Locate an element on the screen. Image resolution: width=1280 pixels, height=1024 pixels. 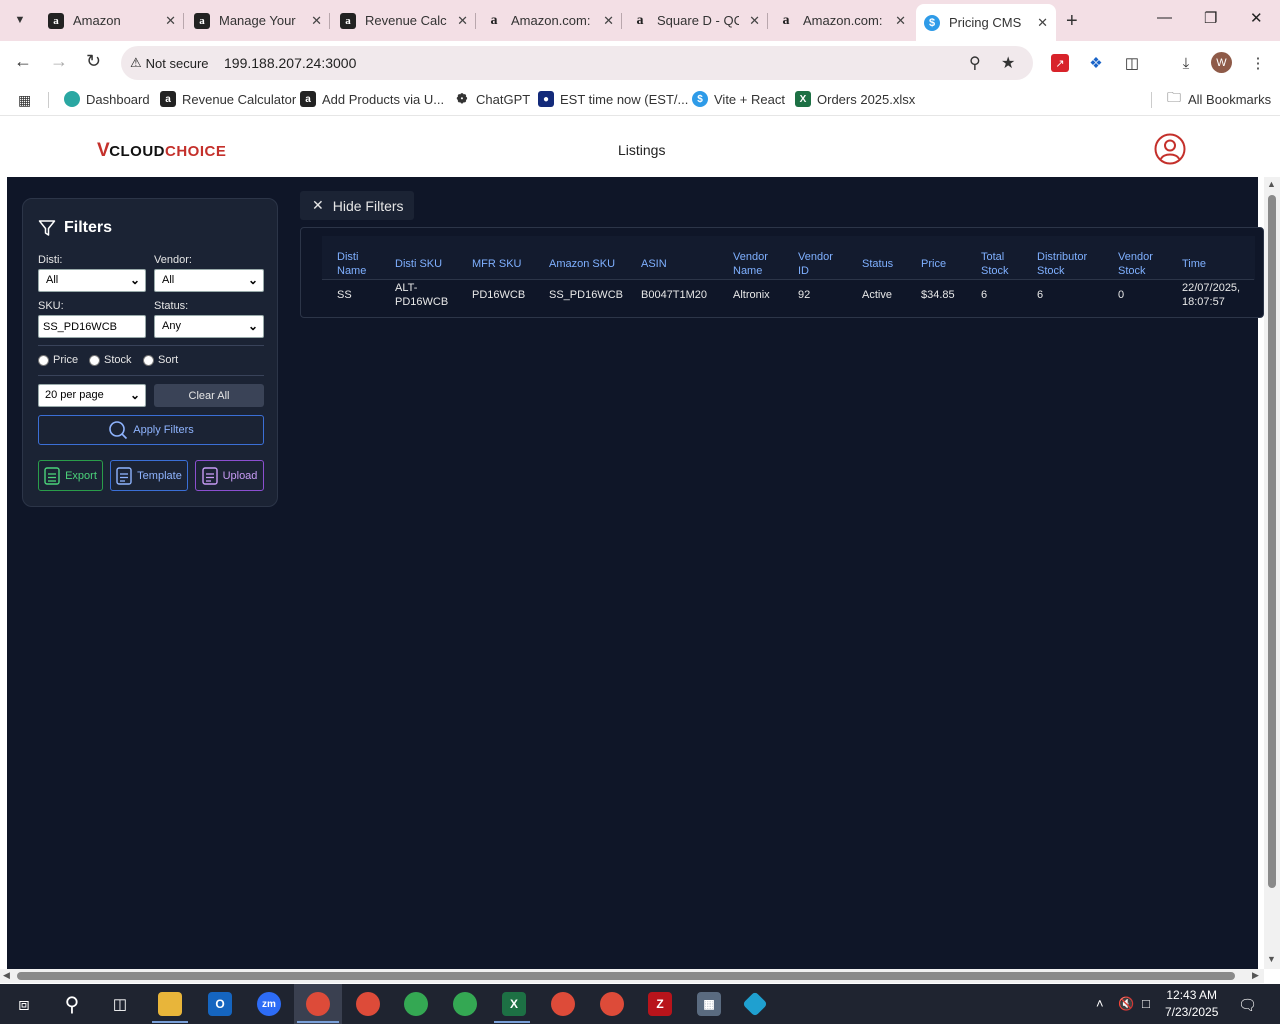
zoom-magnifier-icon: ⚲ is located at coordinates (975, 63).